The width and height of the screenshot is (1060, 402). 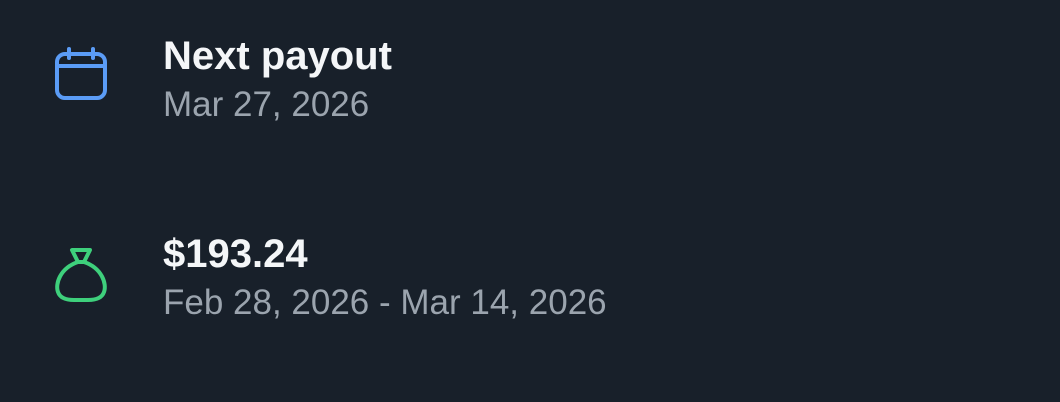 I want to click on calendar-icon, so click(x=81, y=75).